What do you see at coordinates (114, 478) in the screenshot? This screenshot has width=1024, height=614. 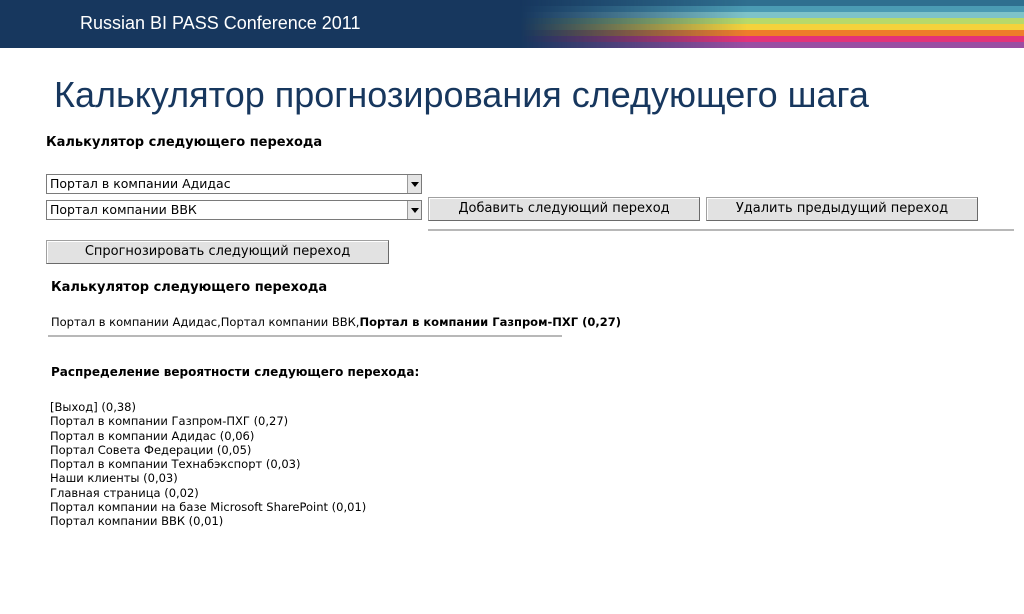 I see `list-item: Наши клиенты (0,03)` at bounding box center [114, 478].